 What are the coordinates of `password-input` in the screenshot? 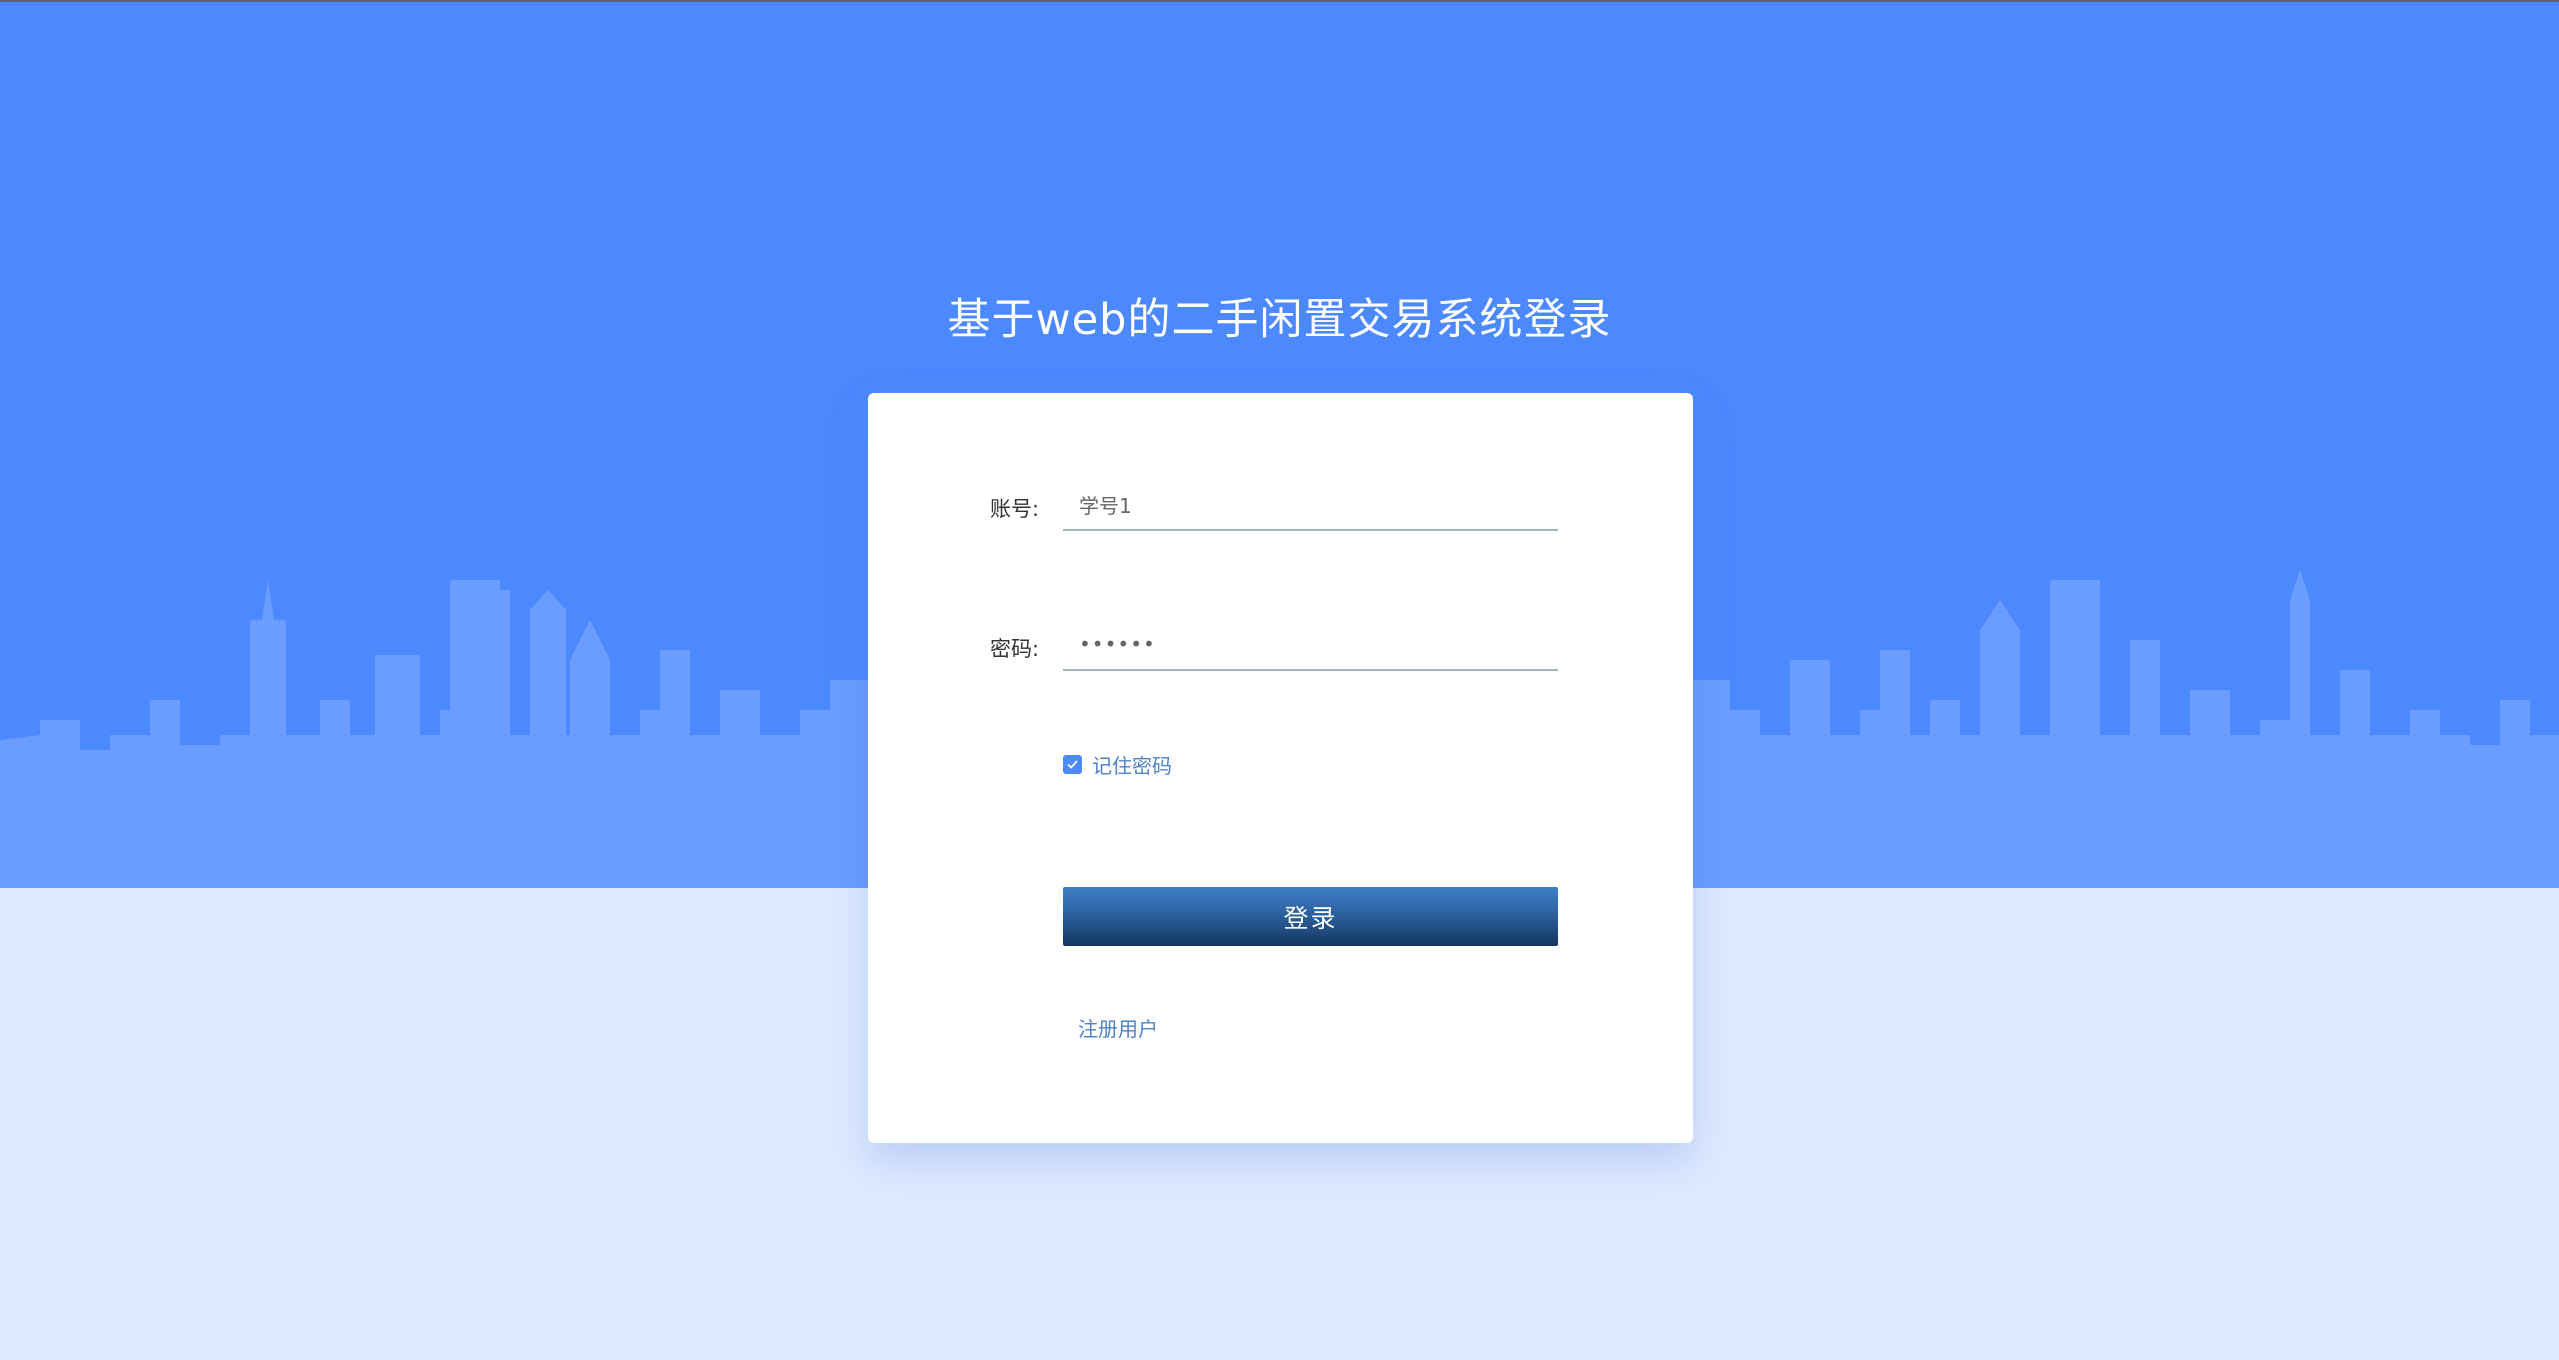 It's located at (1310, 645).